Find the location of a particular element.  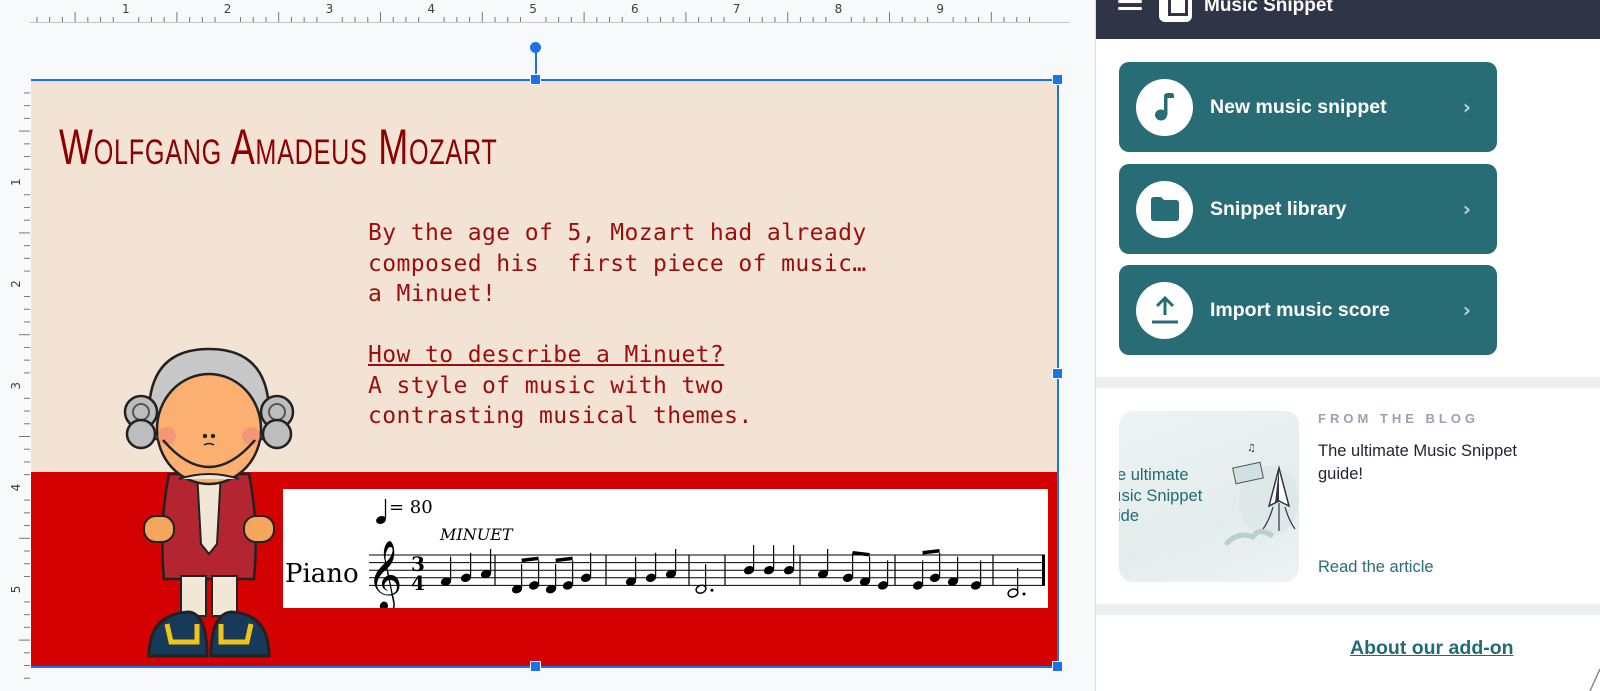

ruler-number: 8 is located at coordinates (839, 9).